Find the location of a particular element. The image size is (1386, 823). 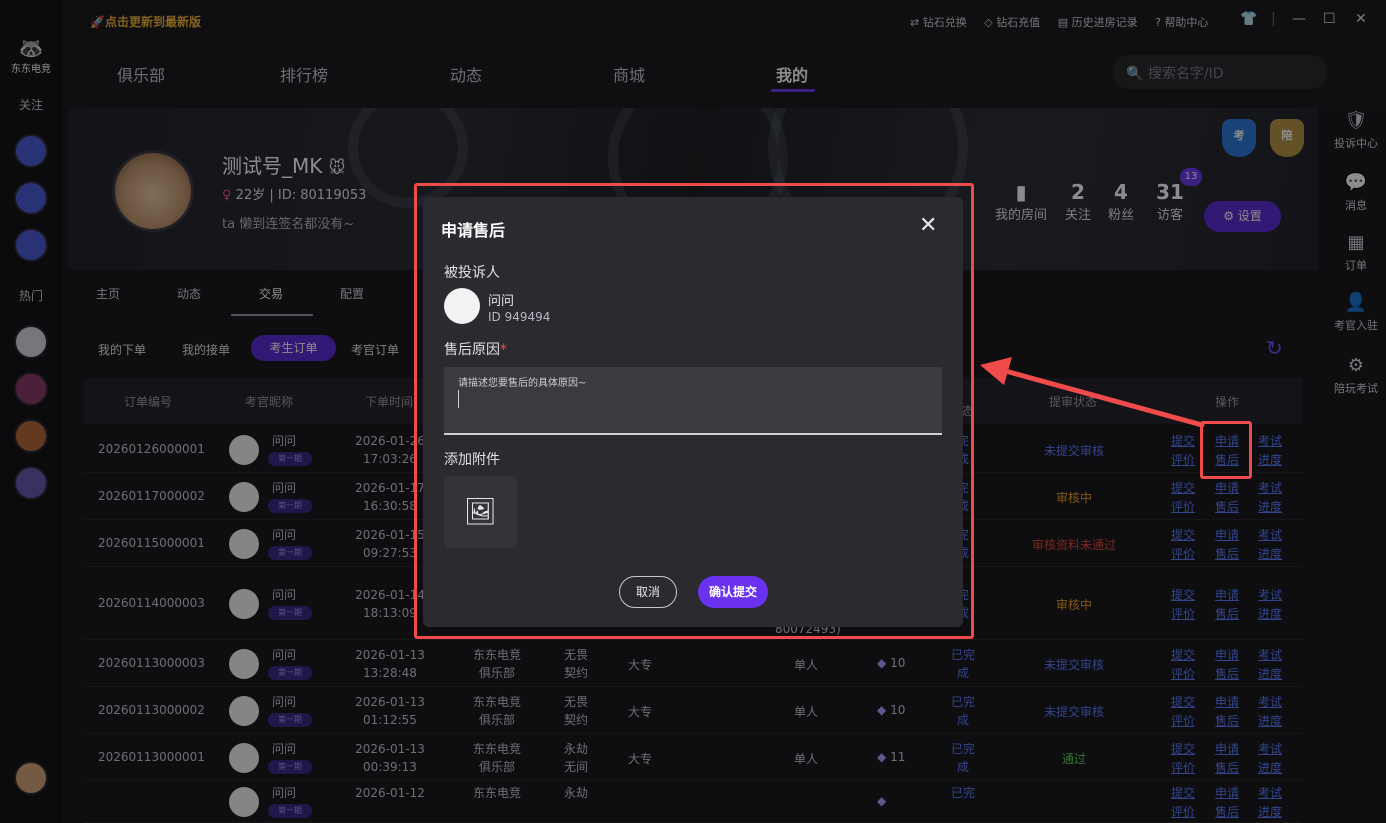

reason-label: 售后原因* is located at coordinates (475, 350).